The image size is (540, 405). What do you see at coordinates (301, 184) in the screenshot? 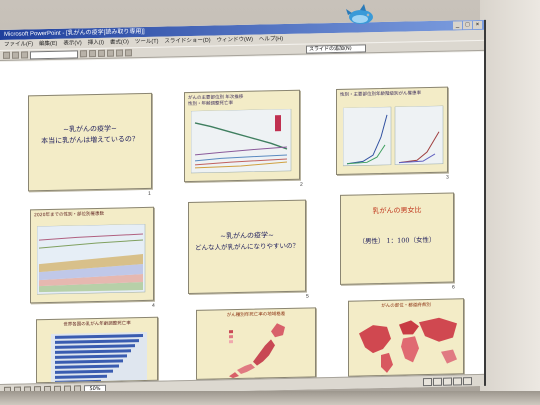
I see `slide-number-2: 2` at bounding box center [301, 184].